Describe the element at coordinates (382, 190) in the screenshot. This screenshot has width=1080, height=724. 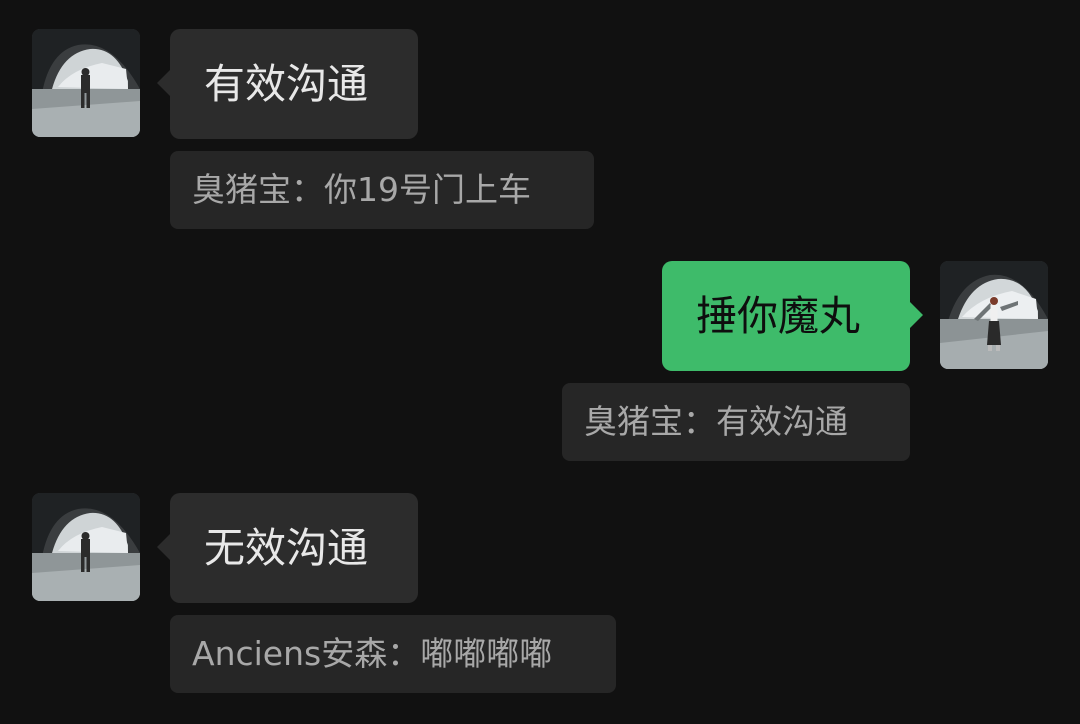
I see `quoted-reply: 臭猪宝：你19号门上车` at that location.